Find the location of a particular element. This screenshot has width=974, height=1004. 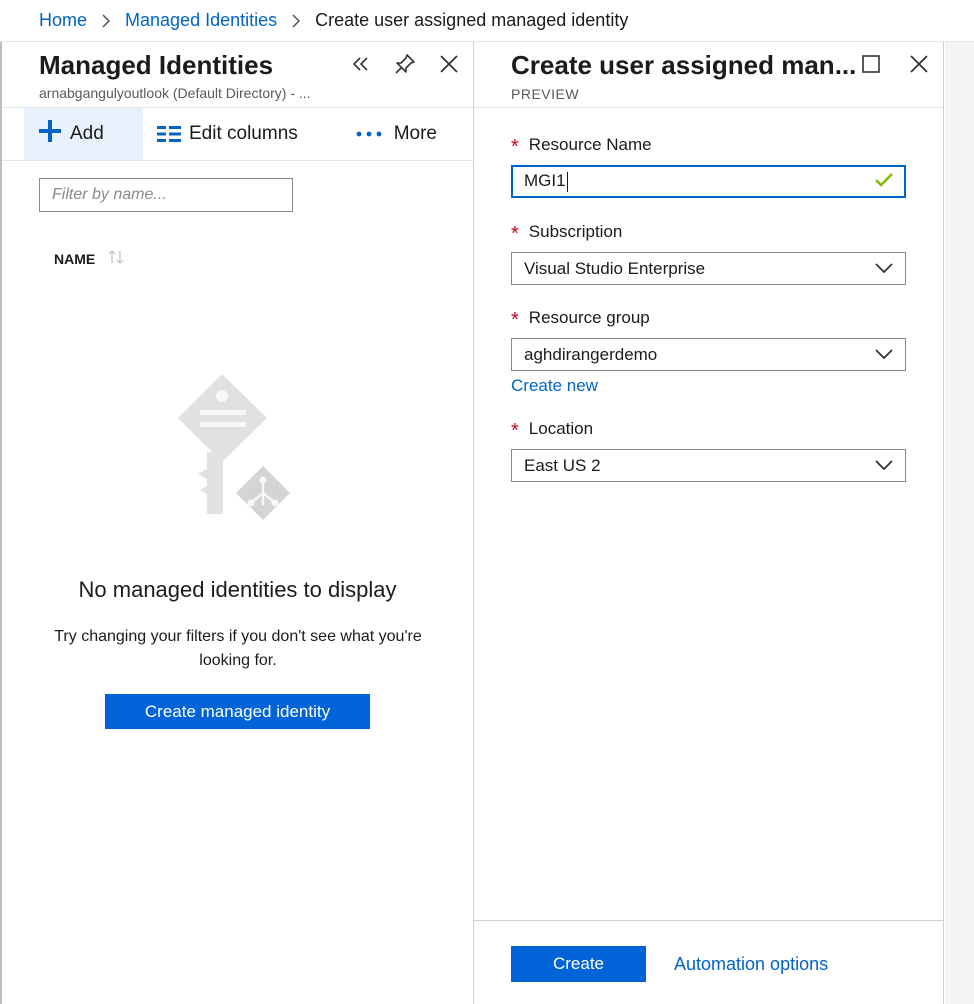

create-button: Create is located at coordinates (578, 964).